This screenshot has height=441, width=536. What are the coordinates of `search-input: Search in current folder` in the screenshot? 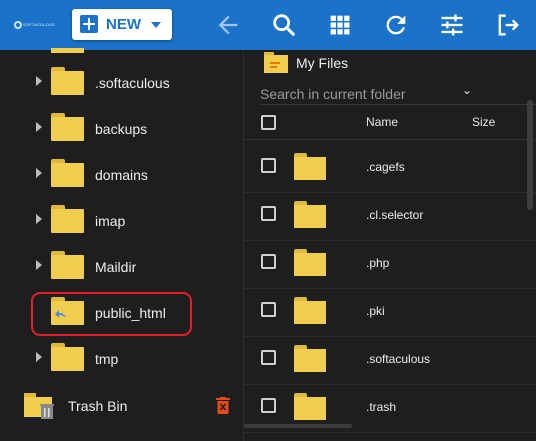 It's located at (333, 94).